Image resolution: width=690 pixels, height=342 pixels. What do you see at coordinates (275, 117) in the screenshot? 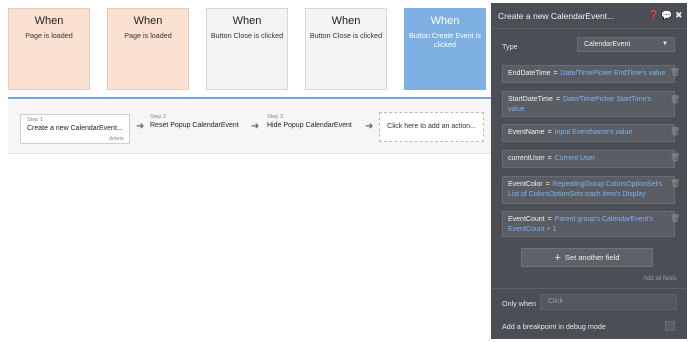
I see `step-number: Step 3` at bounding box center [275, 117].